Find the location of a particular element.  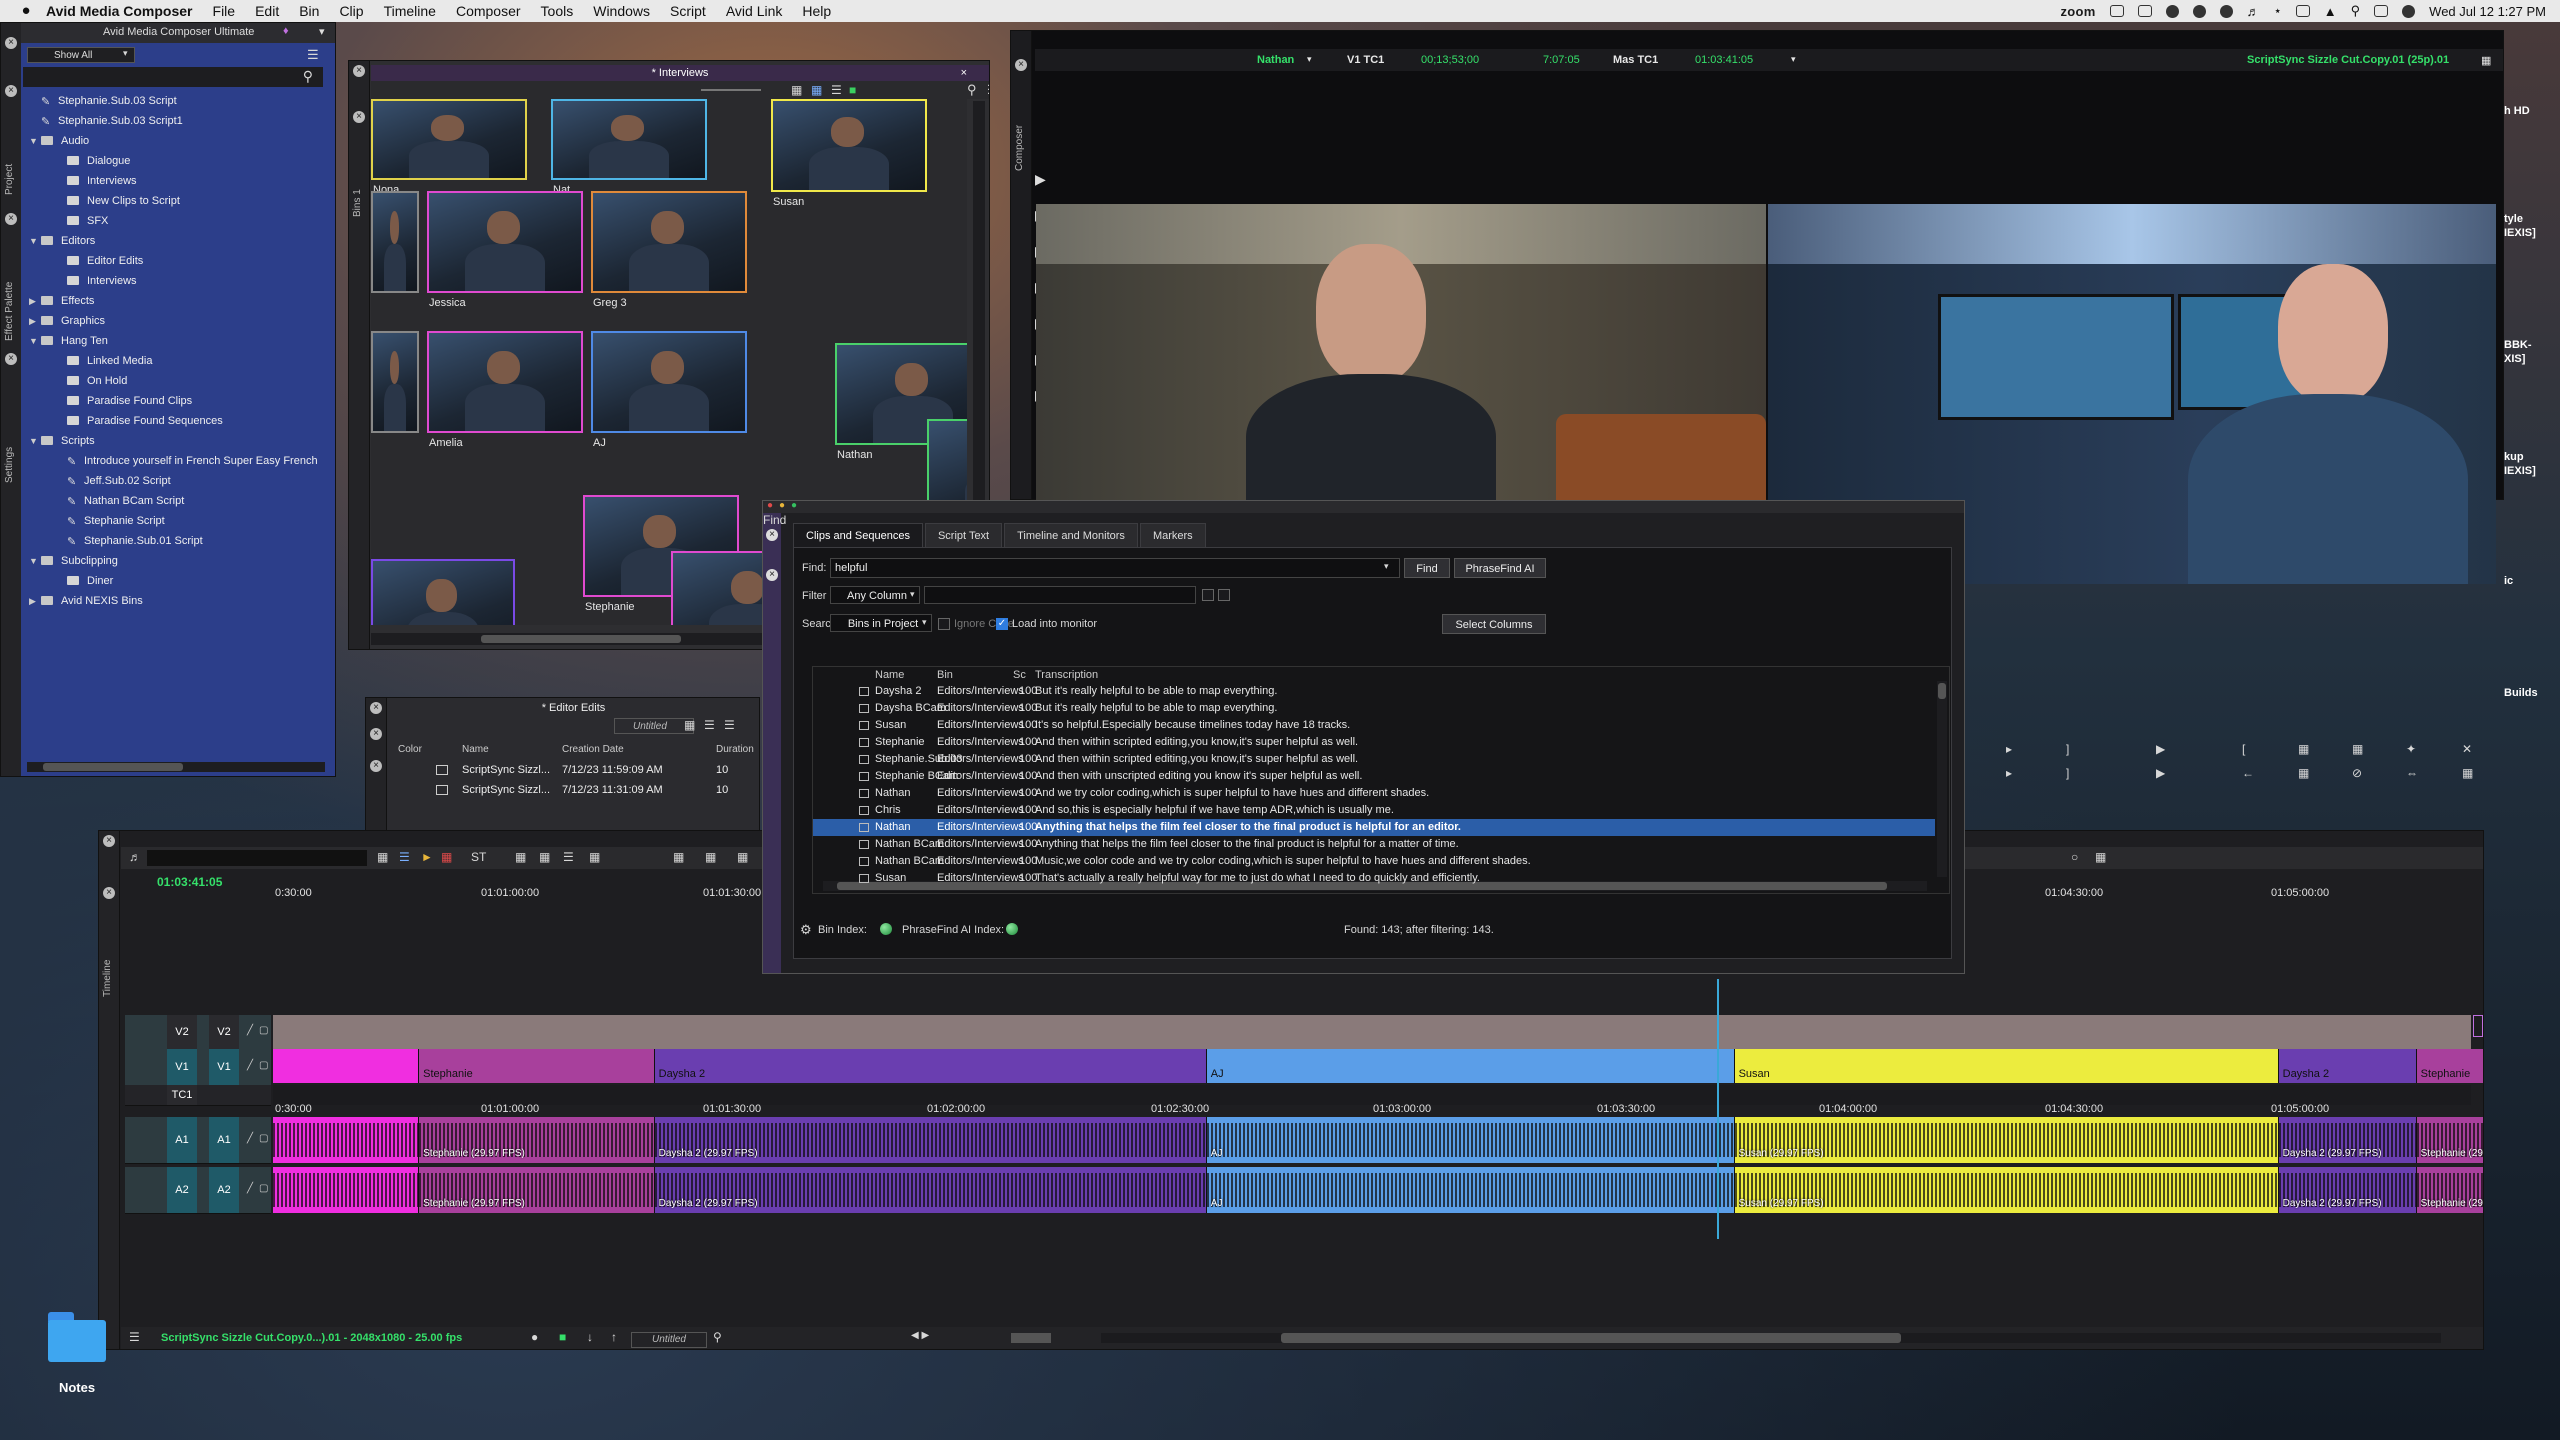

a1-audio-clip: AJ is located at coordinates (1470, 1140).